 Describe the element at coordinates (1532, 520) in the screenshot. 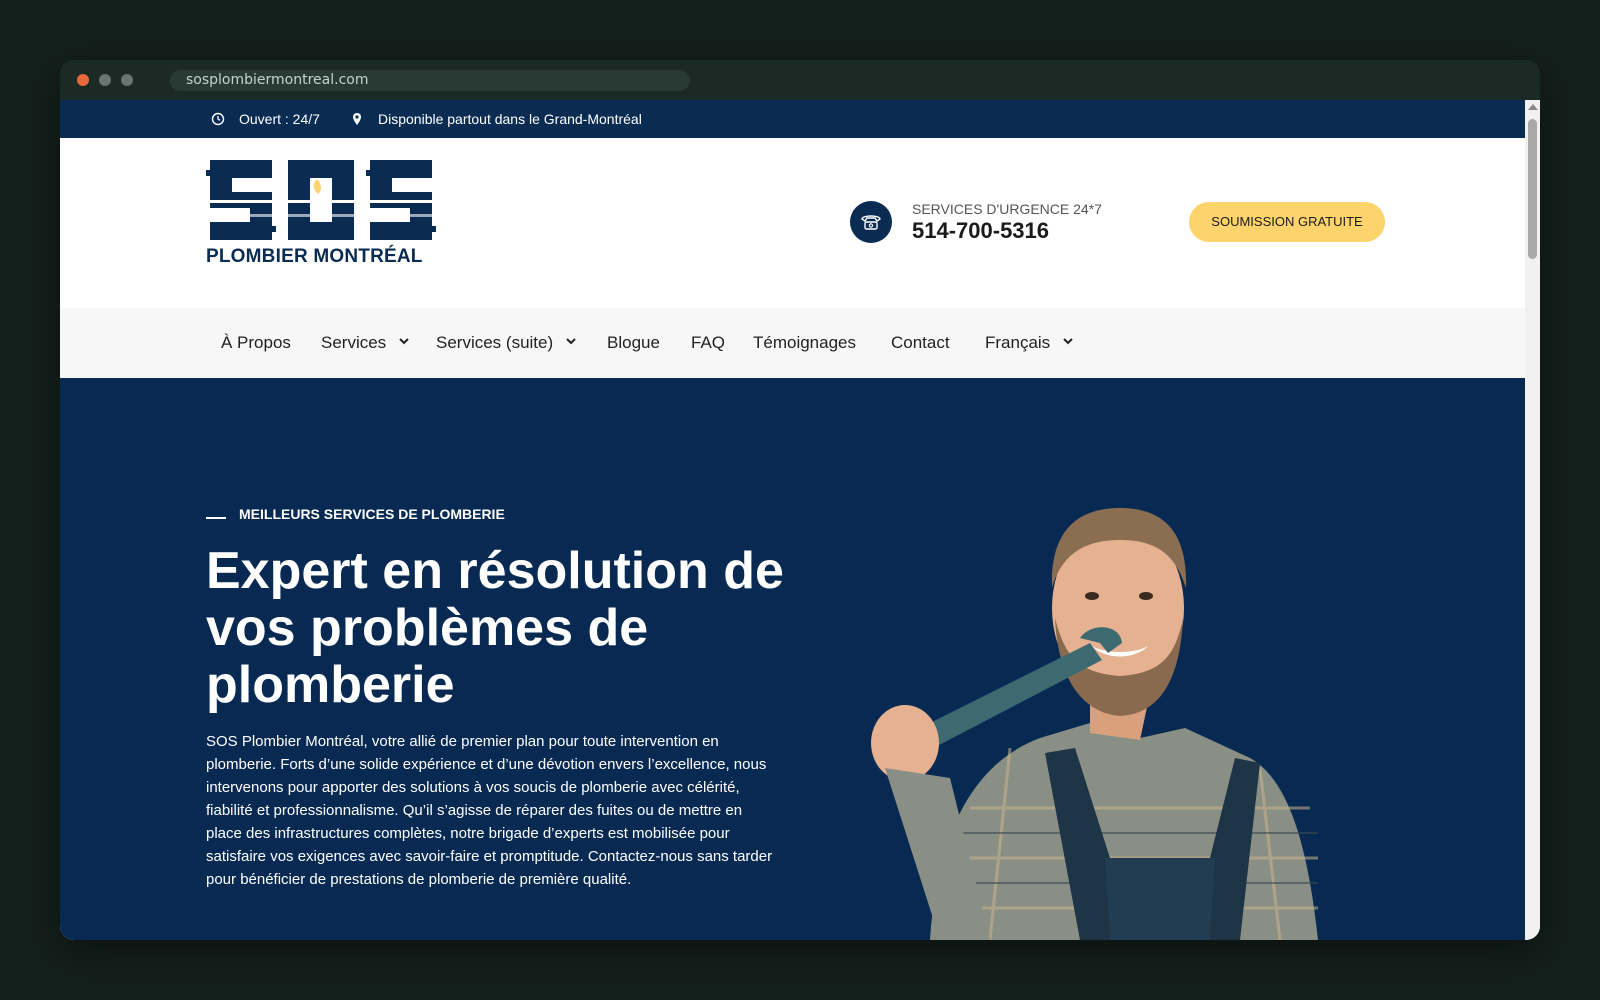

I see `page-scrollbar` at that location.